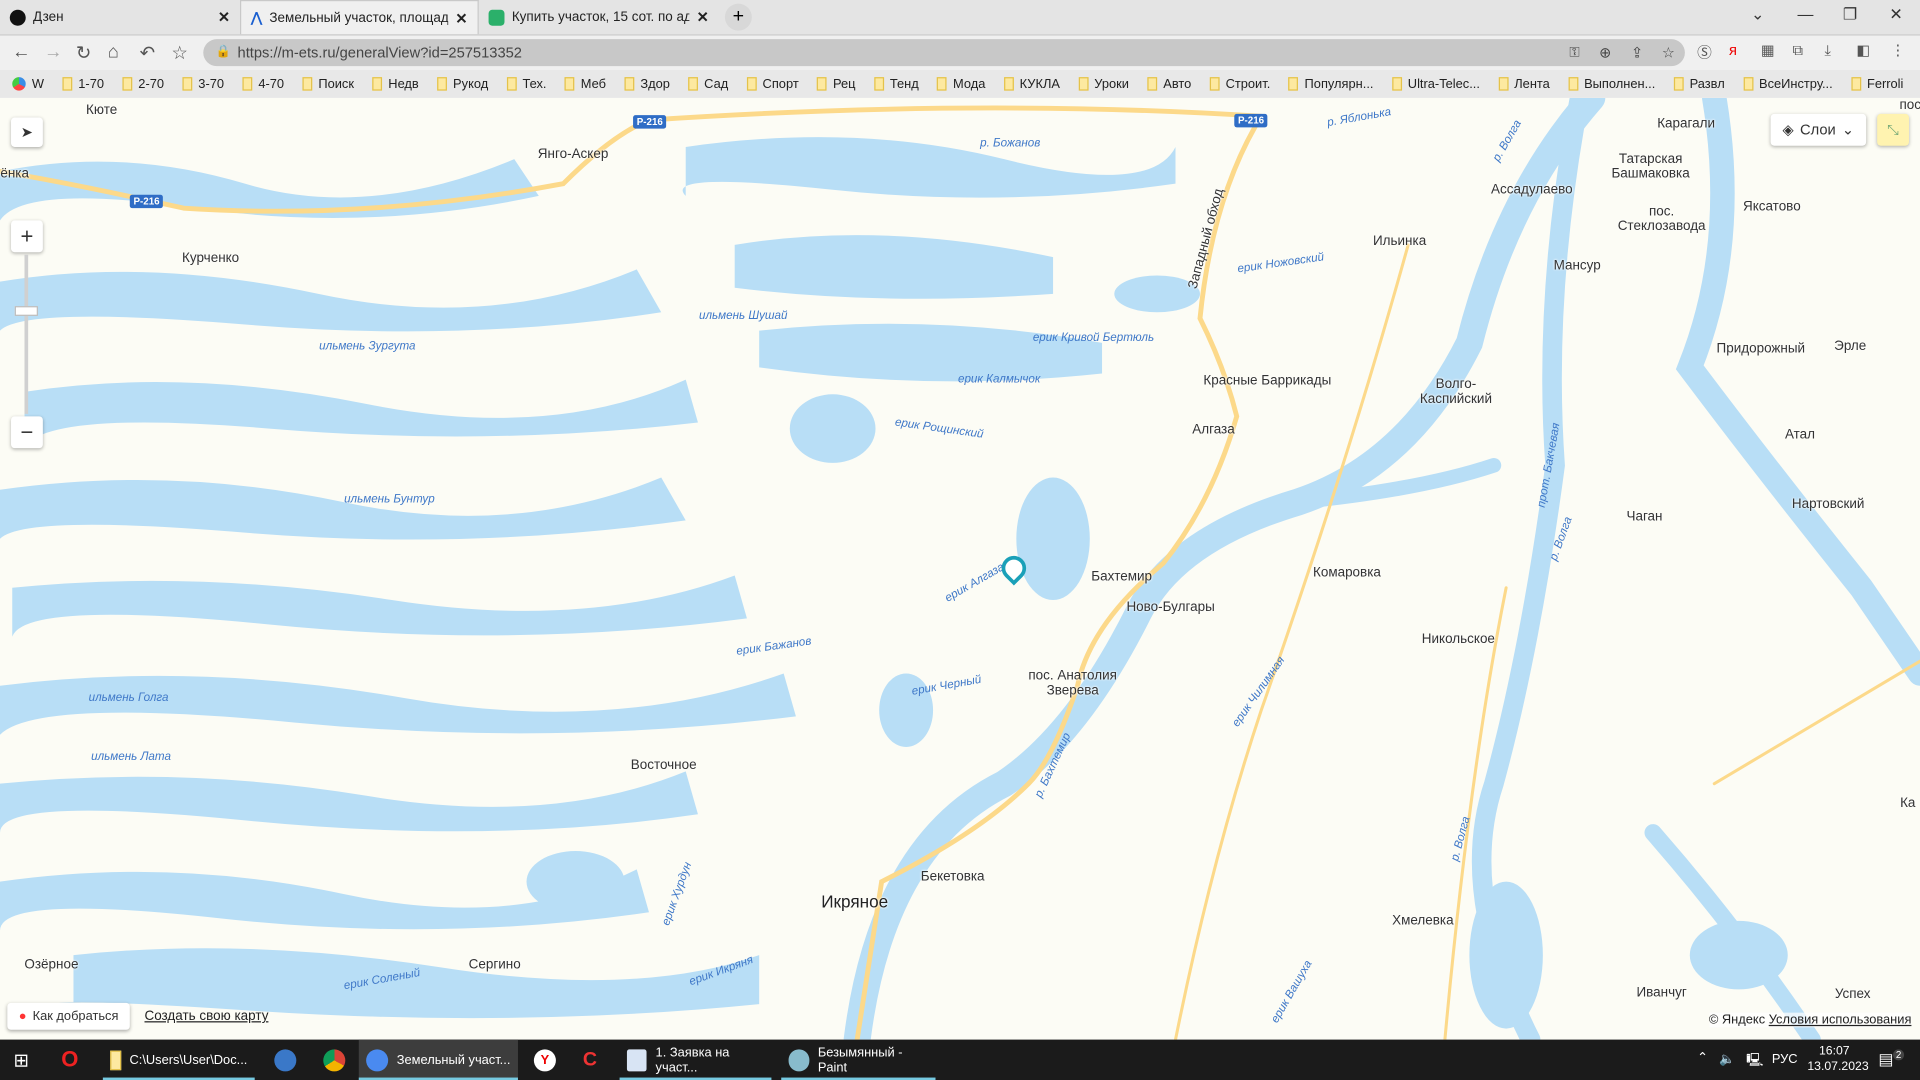 The image size is (1920, 1080). I want to click on yandex-icon: я, so click(1733, 50).